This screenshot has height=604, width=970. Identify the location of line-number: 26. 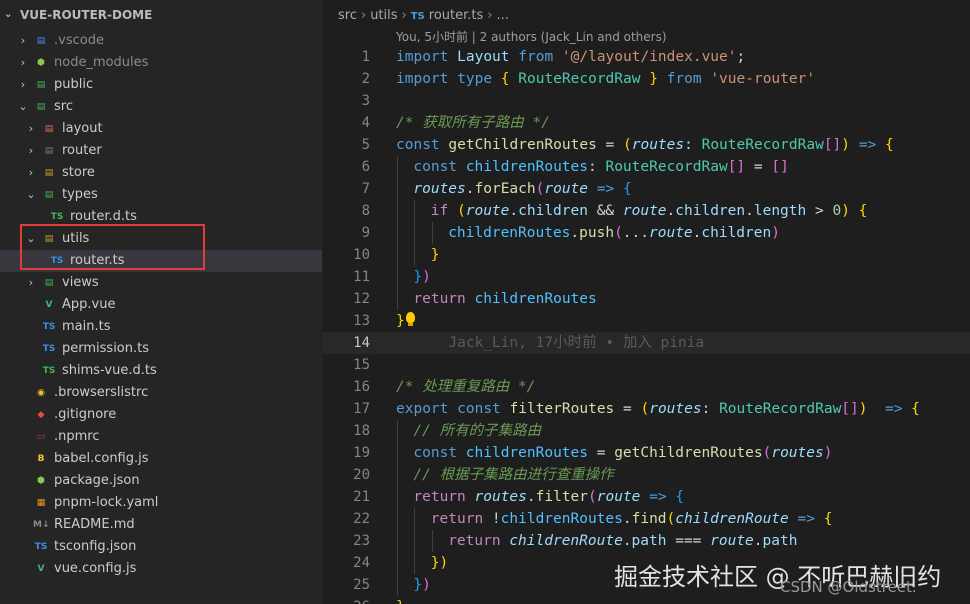
(346, 600).